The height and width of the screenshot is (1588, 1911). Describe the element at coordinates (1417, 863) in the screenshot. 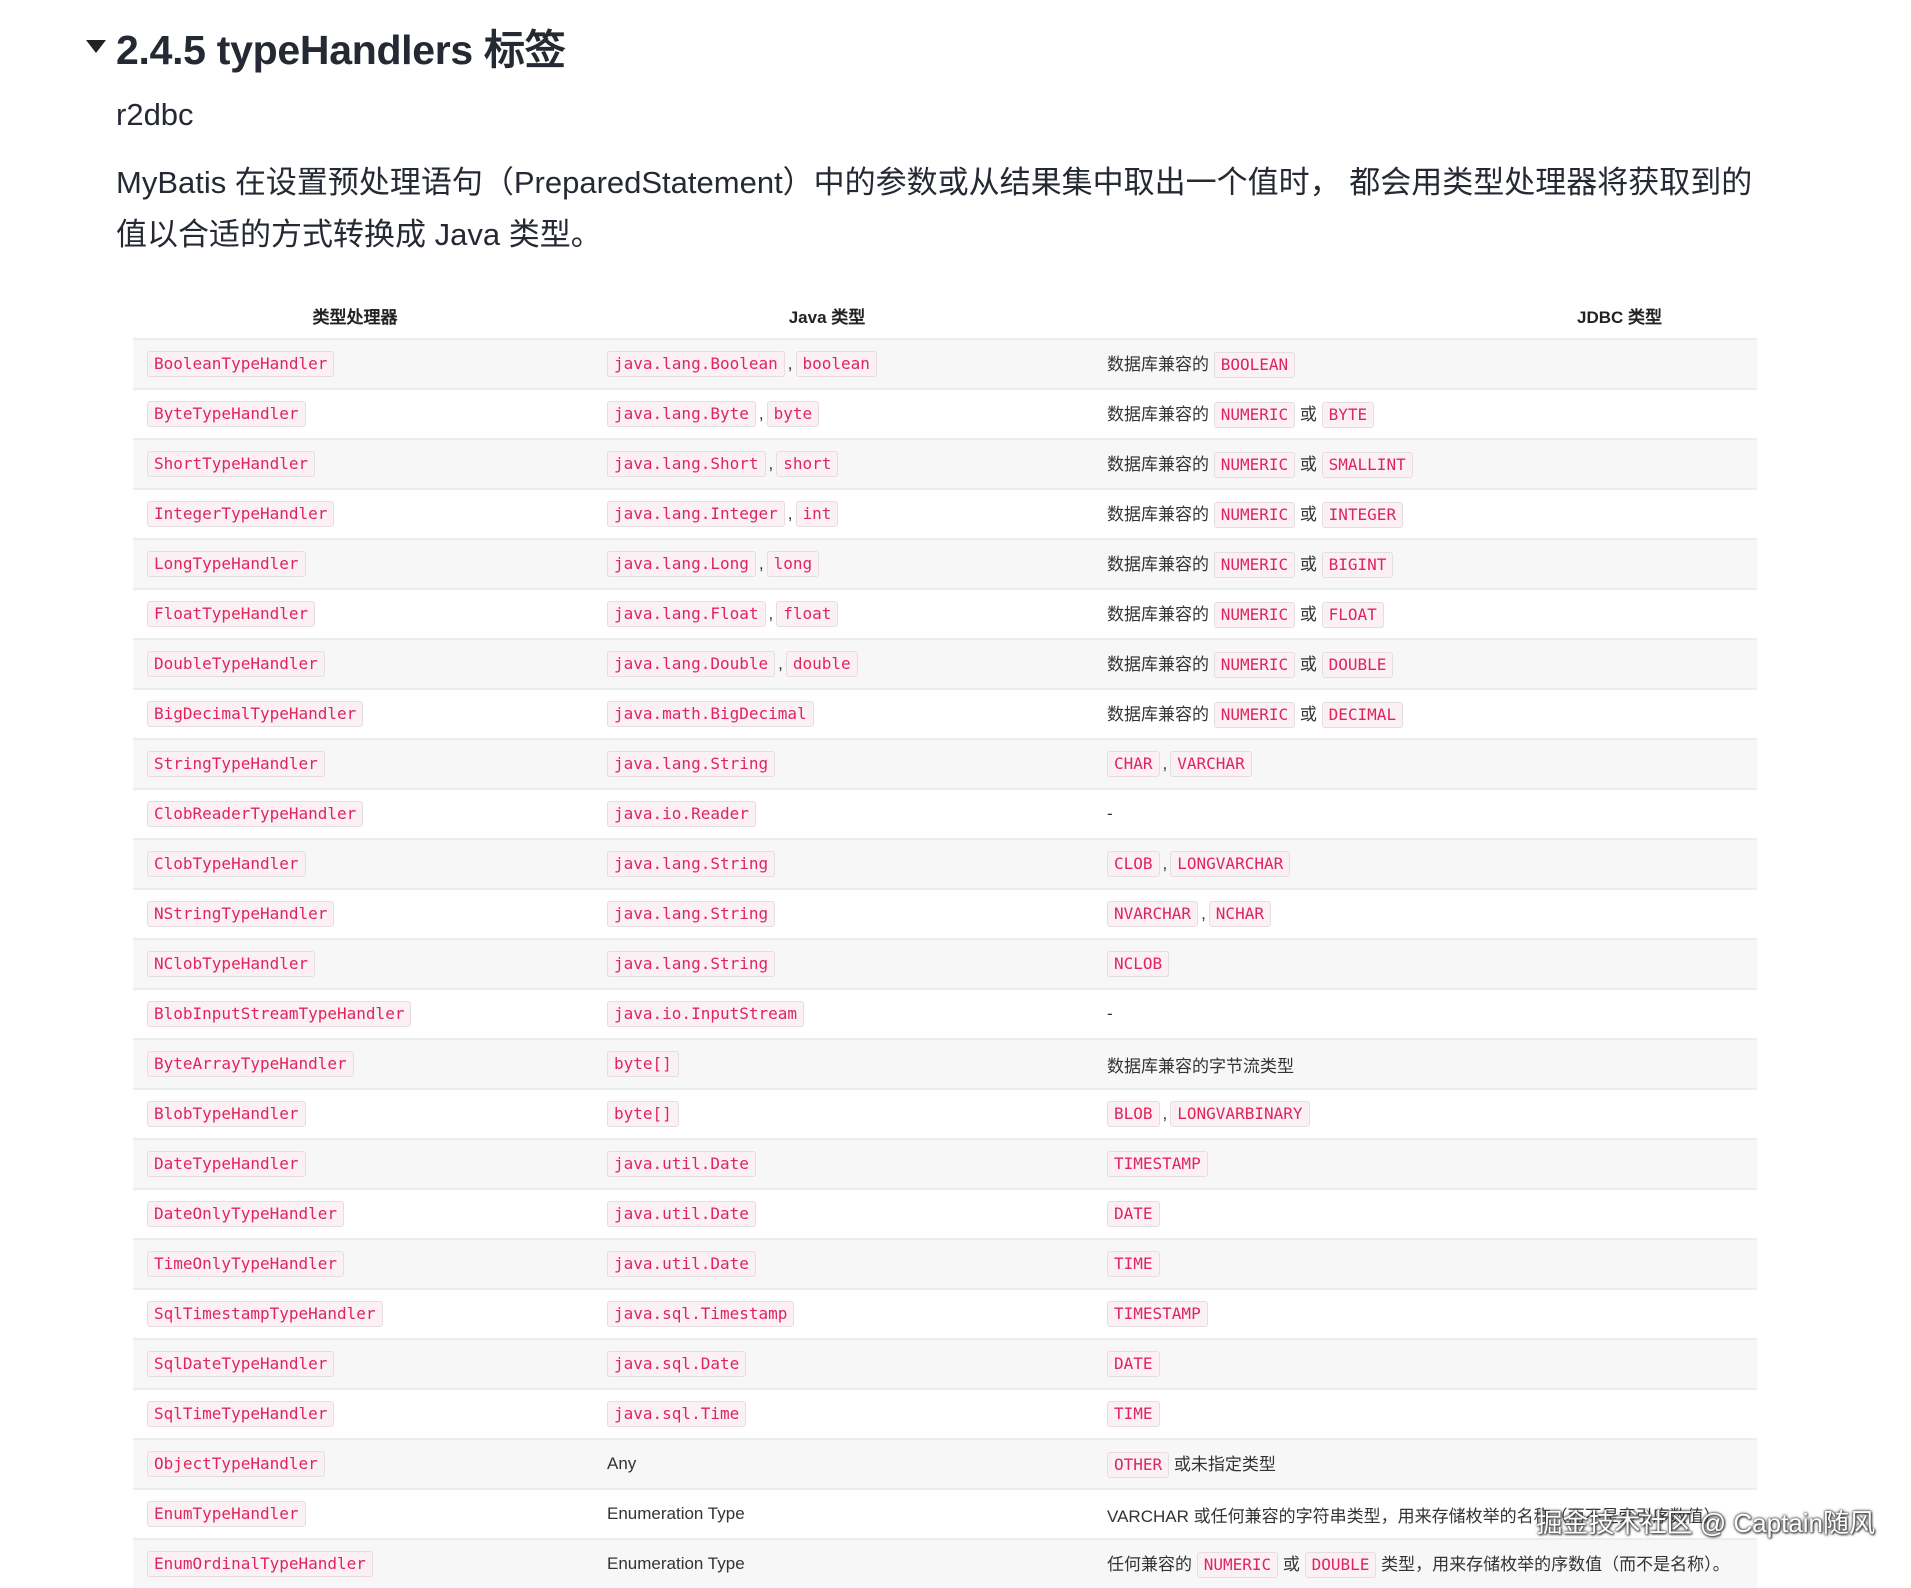

I see `jdbc-type-cell: CLOB, LONGVARCHAR` at that location.